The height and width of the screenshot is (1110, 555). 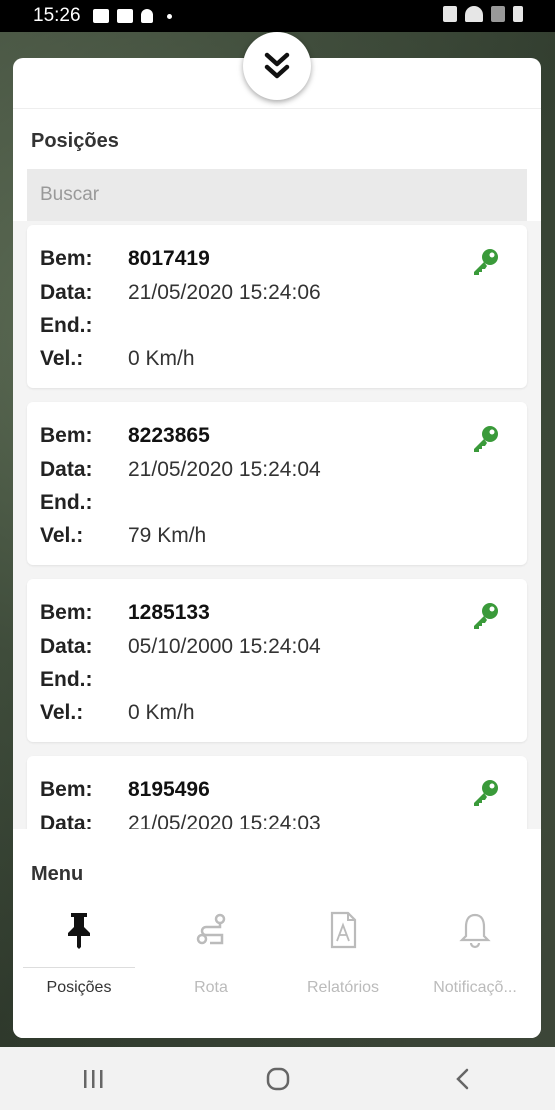 I want to click on collapse-button, so click(x=277, y=66).